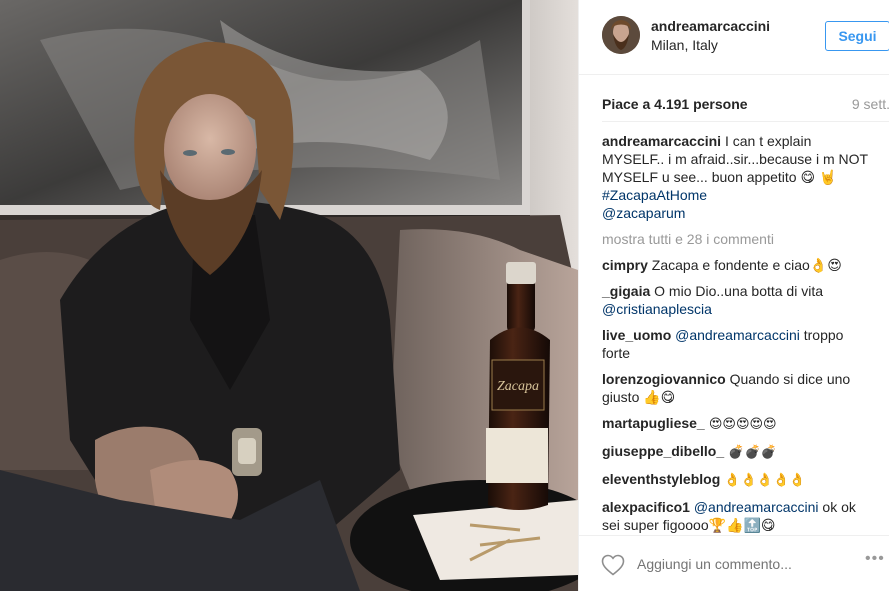 The image size is (889, 591). I want to click on comment-username: giuseppe_dibello_, so click(663, 451).